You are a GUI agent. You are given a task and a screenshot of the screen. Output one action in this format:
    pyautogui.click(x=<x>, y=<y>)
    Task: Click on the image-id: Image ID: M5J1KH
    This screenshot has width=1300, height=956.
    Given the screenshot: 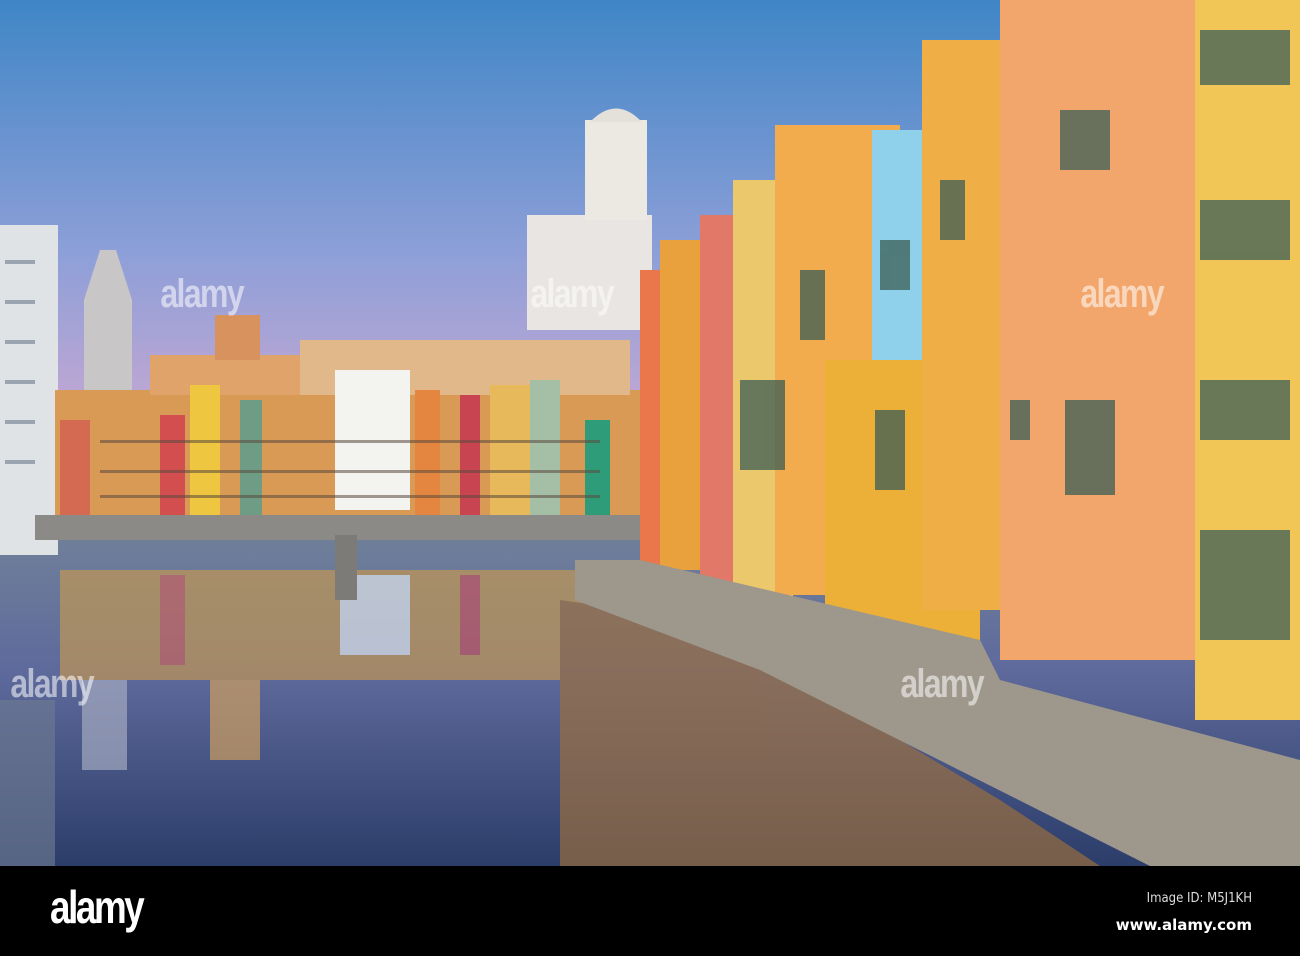 What is the action you would take?
    pyautogui.click(x=1199, y=898)
    